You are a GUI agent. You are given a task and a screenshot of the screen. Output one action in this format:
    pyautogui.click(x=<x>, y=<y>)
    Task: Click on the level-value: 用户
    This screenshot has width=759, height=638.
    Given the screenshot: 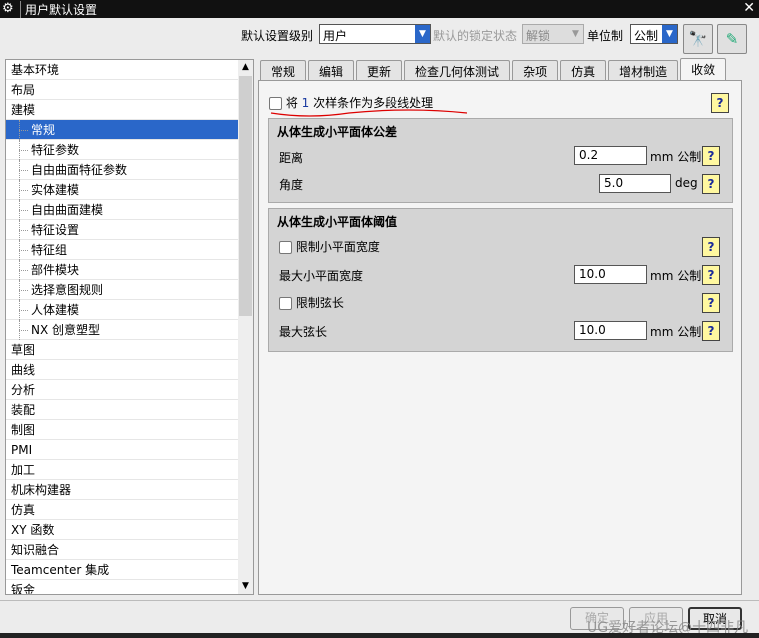 What is the action you would take?
    pyautogui.click(x=335, y=36)
    